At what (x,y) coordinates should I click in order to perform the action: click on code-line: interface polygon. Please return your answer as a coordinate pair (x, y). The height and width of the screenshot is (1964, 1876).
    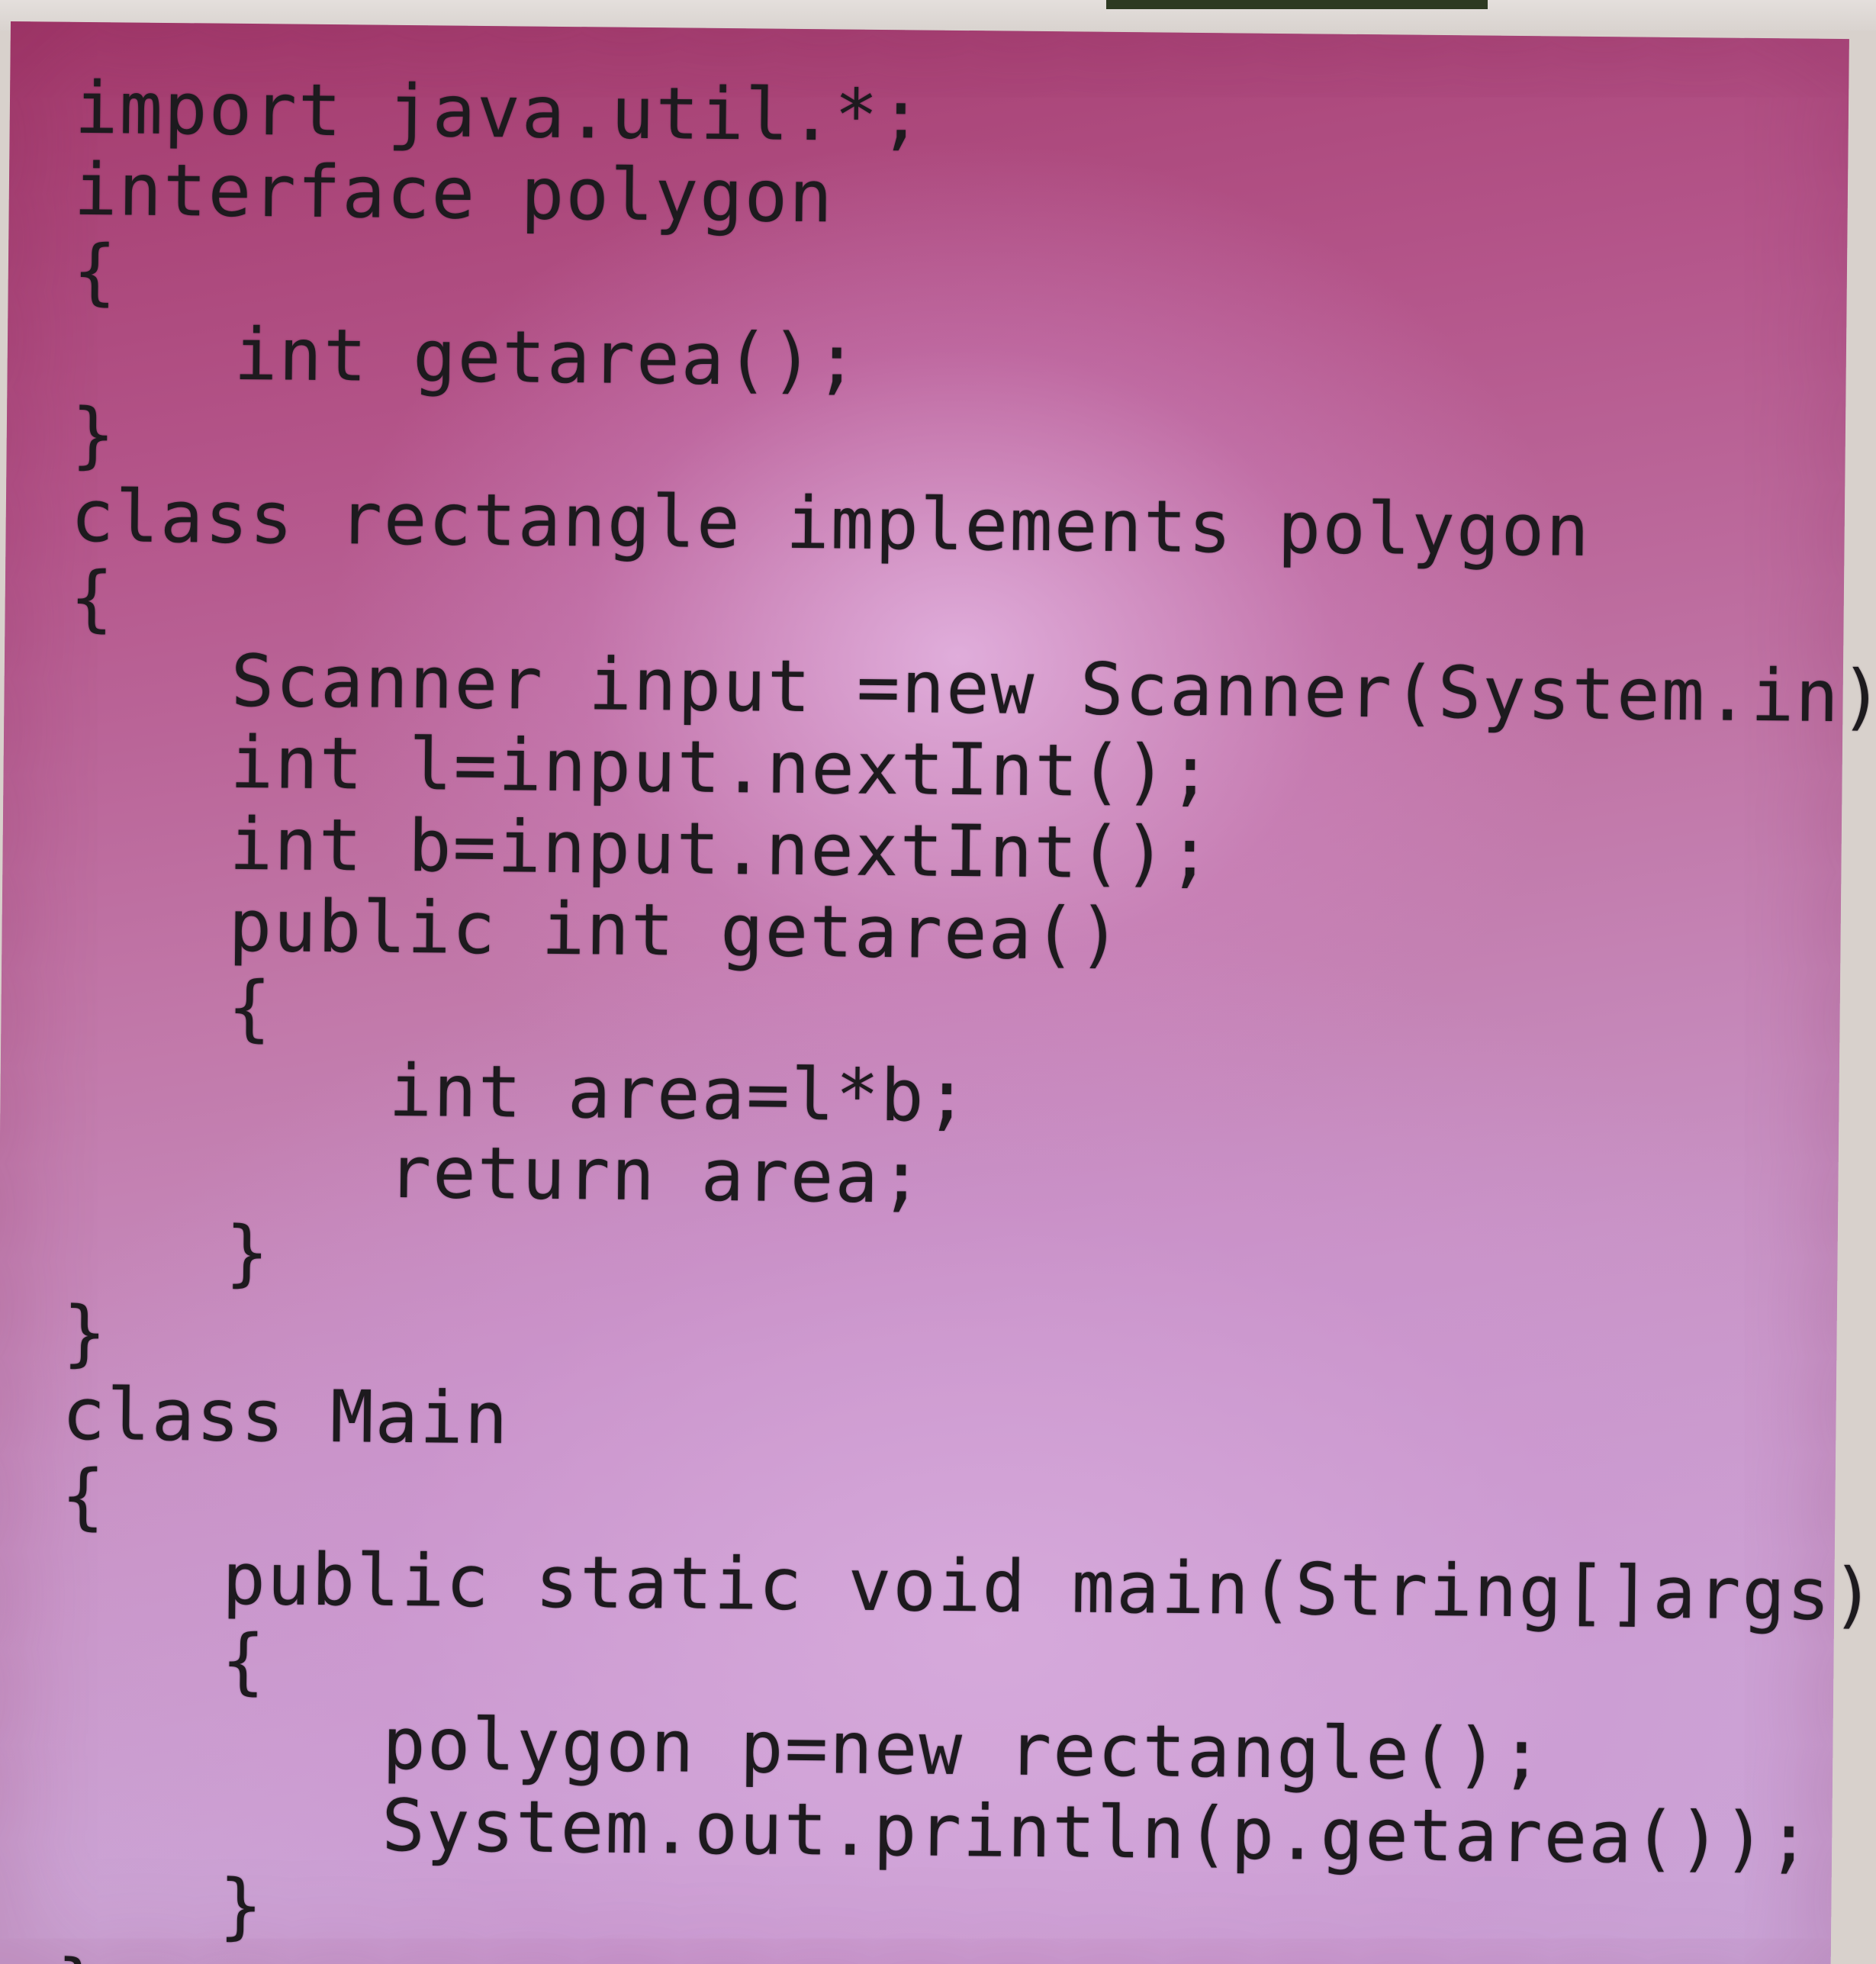
    Looking at the image, I should click on (454, 194).